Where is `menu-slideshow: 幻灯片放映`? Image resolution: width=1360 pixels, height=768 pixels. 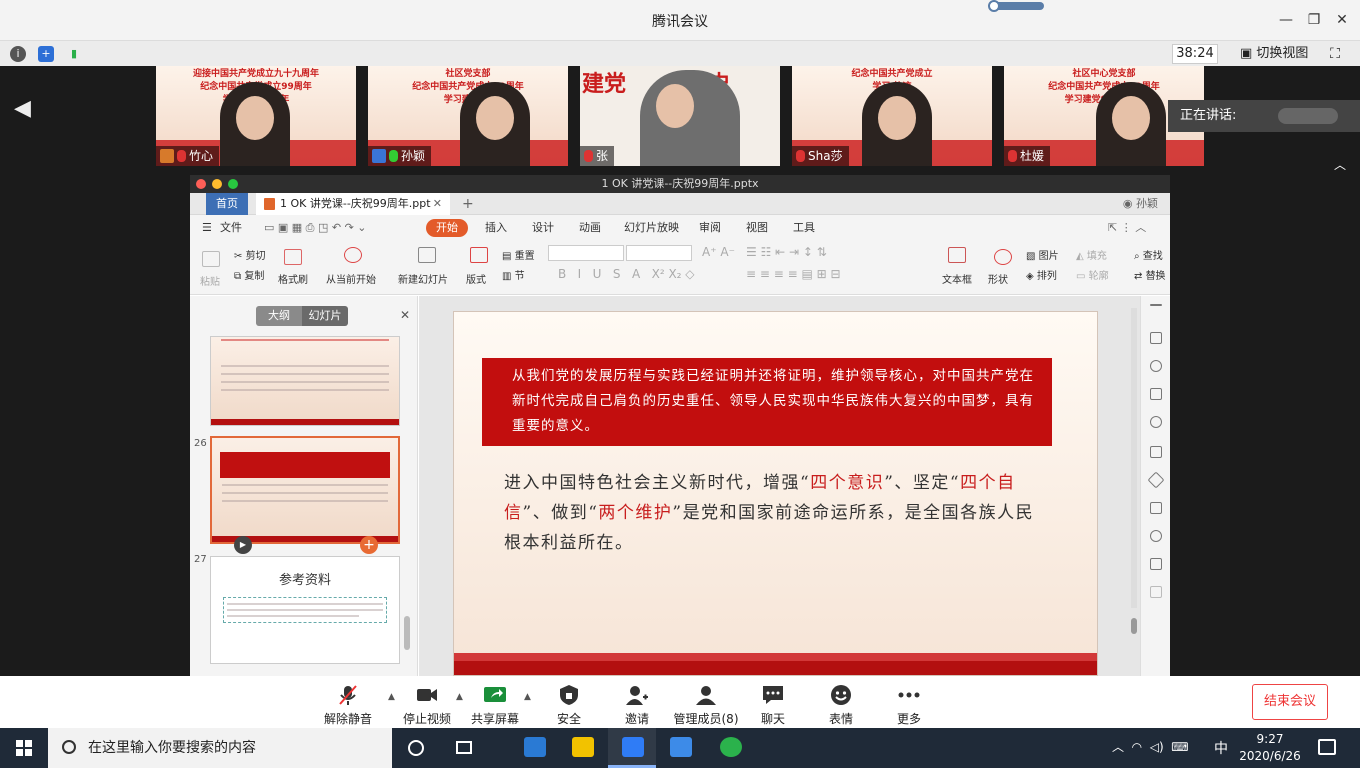
menu-slideshow: 幻灯片放映 is located at coordinates (651, 228).